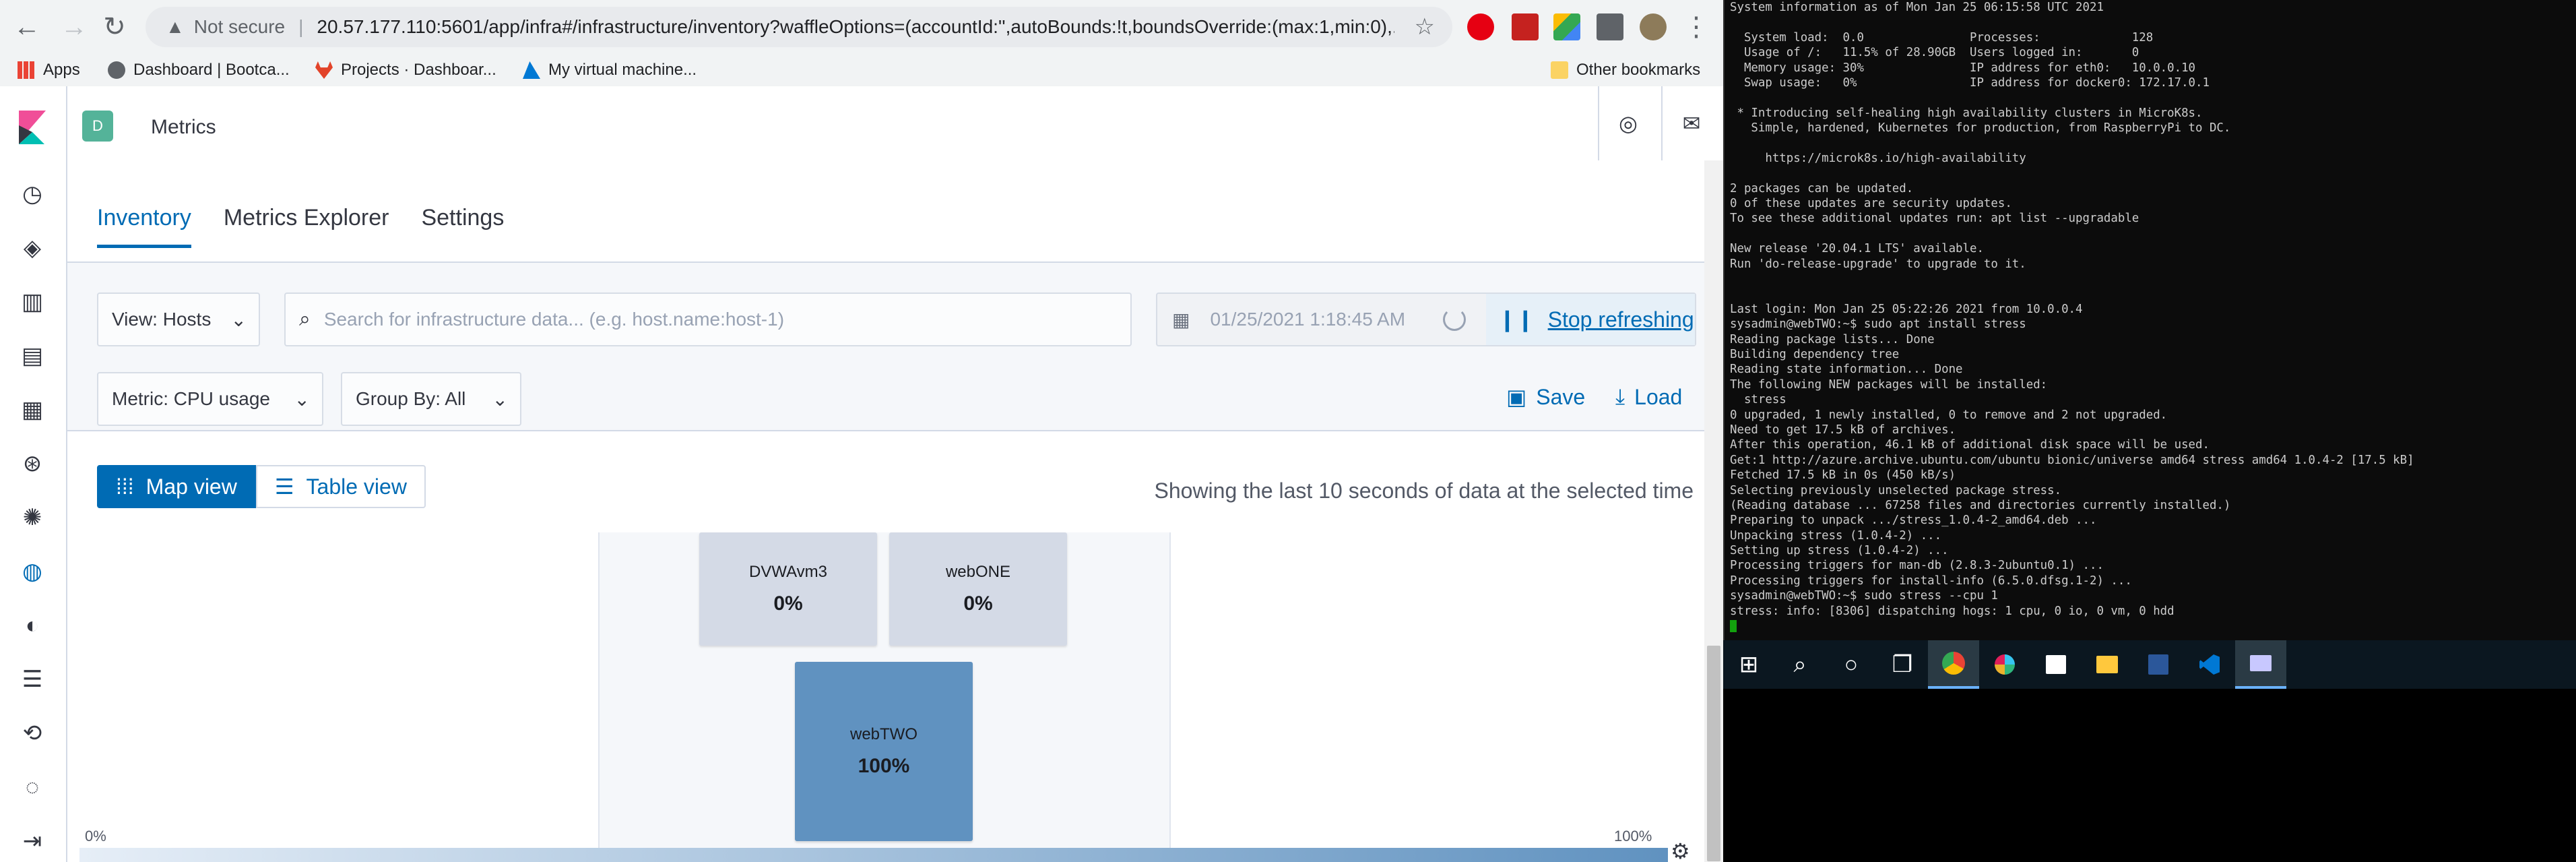 This screenshot has width=2576, height=862. I want to click on node-group: DVWAvm3 0% webONE 0% webTWO 100%, so click(884, 697).